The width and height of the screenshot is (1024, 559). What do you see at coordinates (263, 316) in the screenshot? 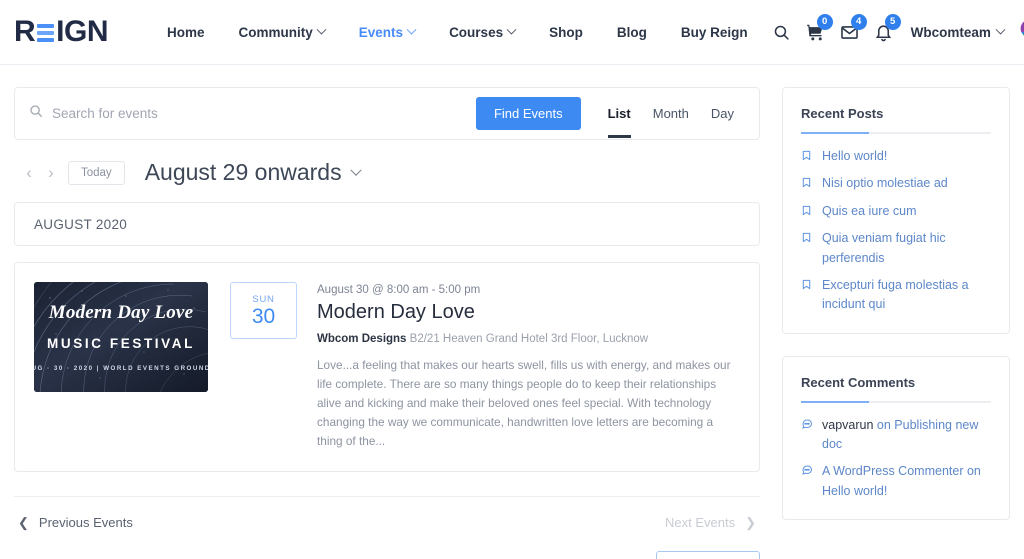
I see `event-day-number: 30` at bounding box center [263, 316].